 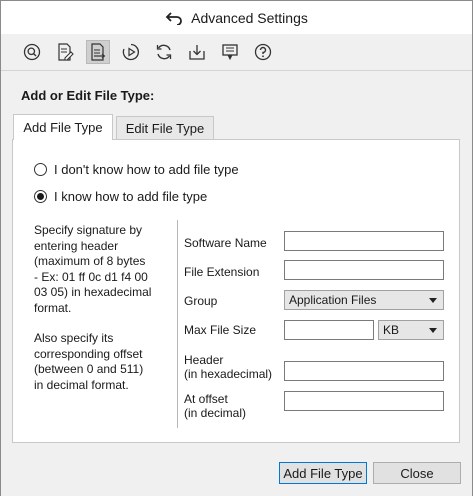 I want to click on header-input, so click(x=364, y=371).